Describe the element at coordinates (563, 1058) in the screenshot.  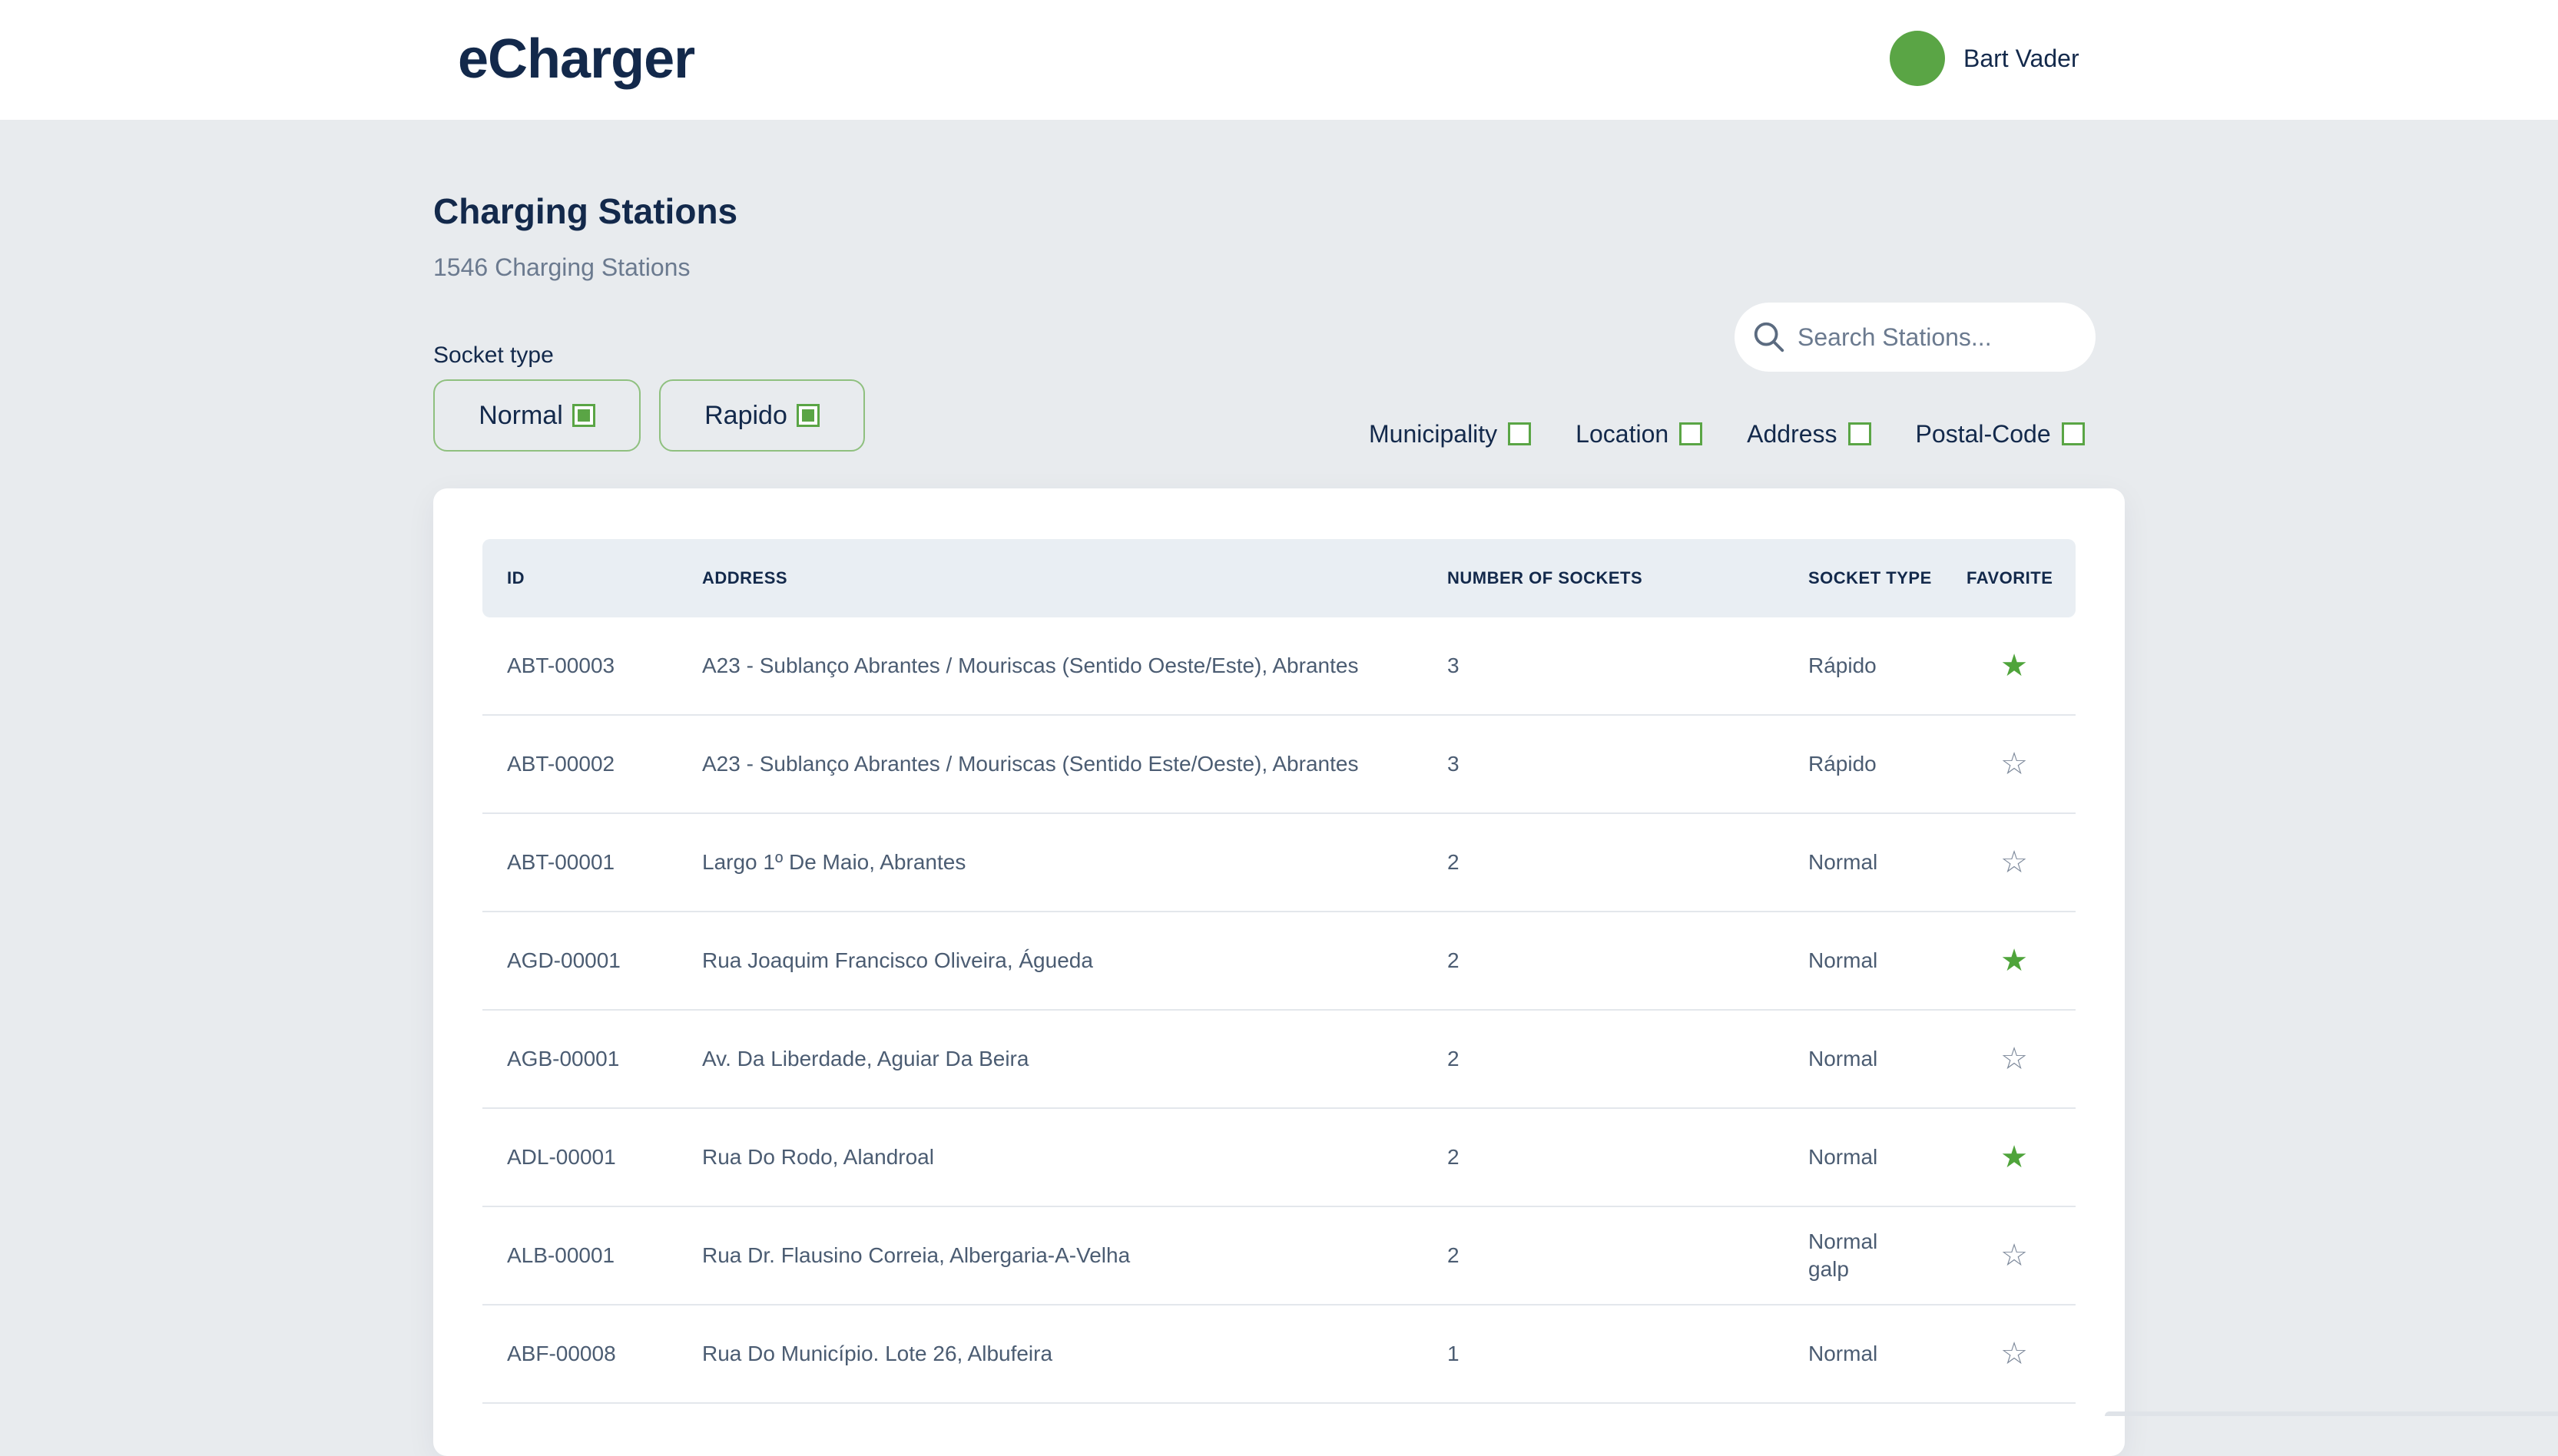
I see `station-id: AGB-00001` at that location.